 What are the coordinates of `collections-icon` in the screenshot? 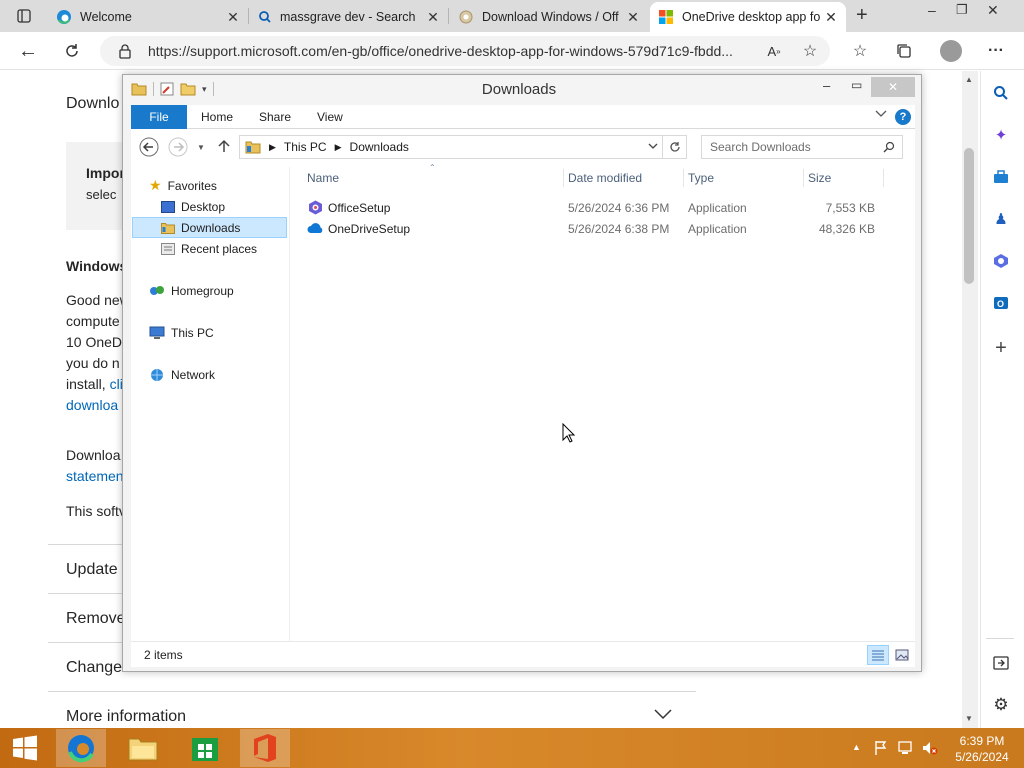 It's located at (904, 51).